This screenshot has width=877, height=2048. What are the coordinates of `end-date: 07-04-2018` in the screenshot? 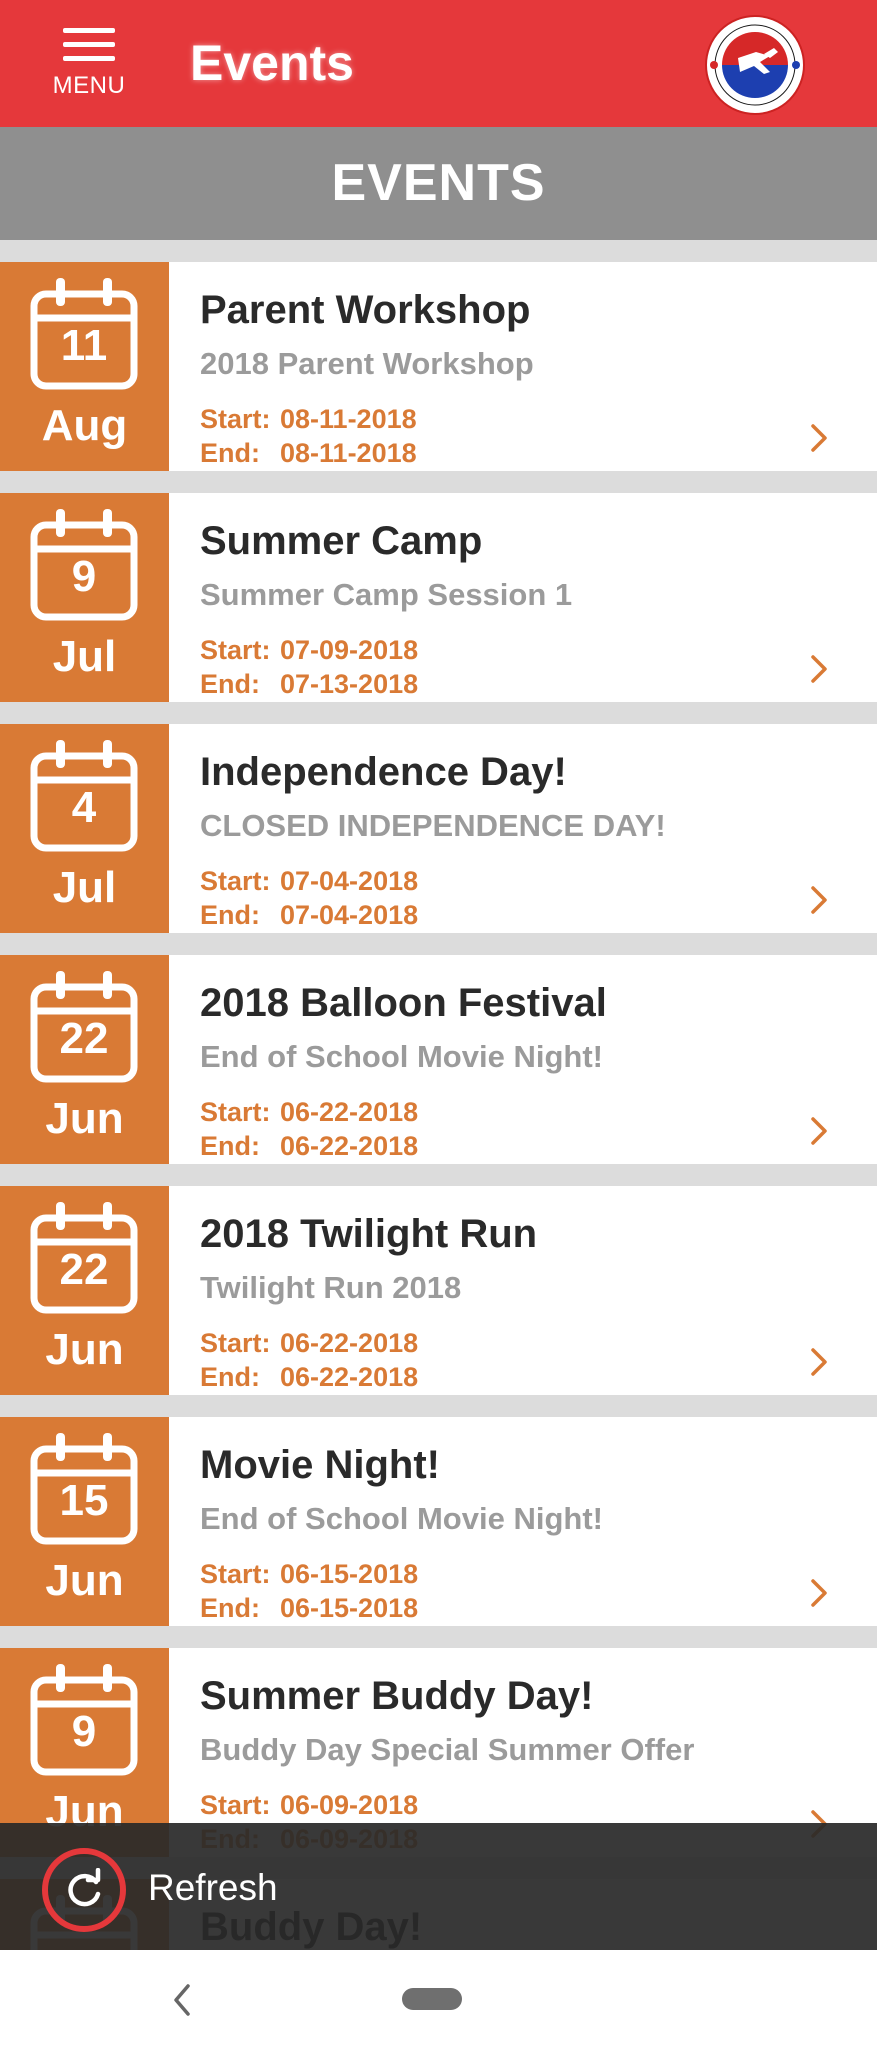 It's located at (349, 915).